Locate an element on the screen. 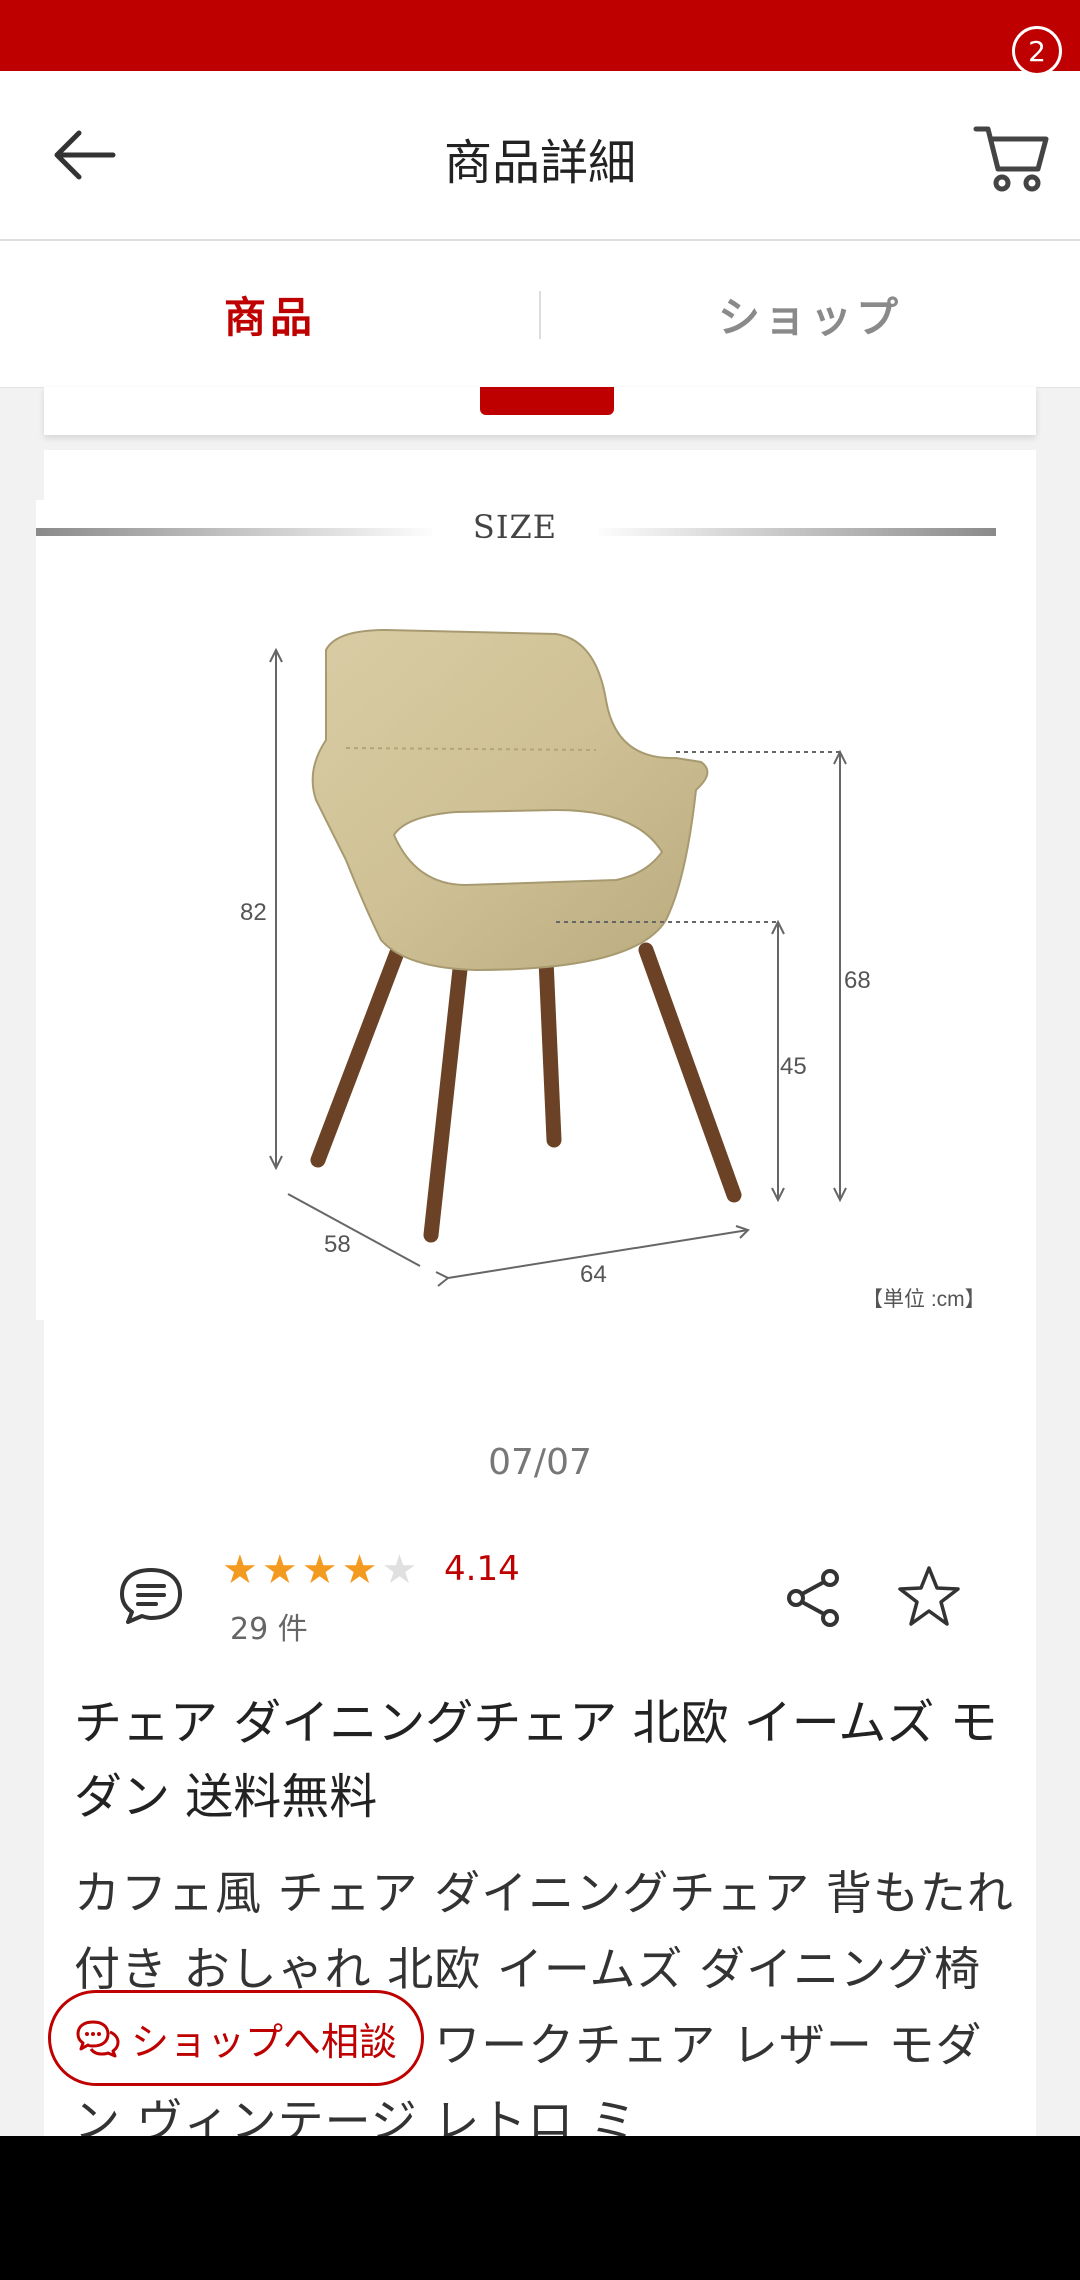  app-header: 商品詳細 is located at coordinates (540, 156).